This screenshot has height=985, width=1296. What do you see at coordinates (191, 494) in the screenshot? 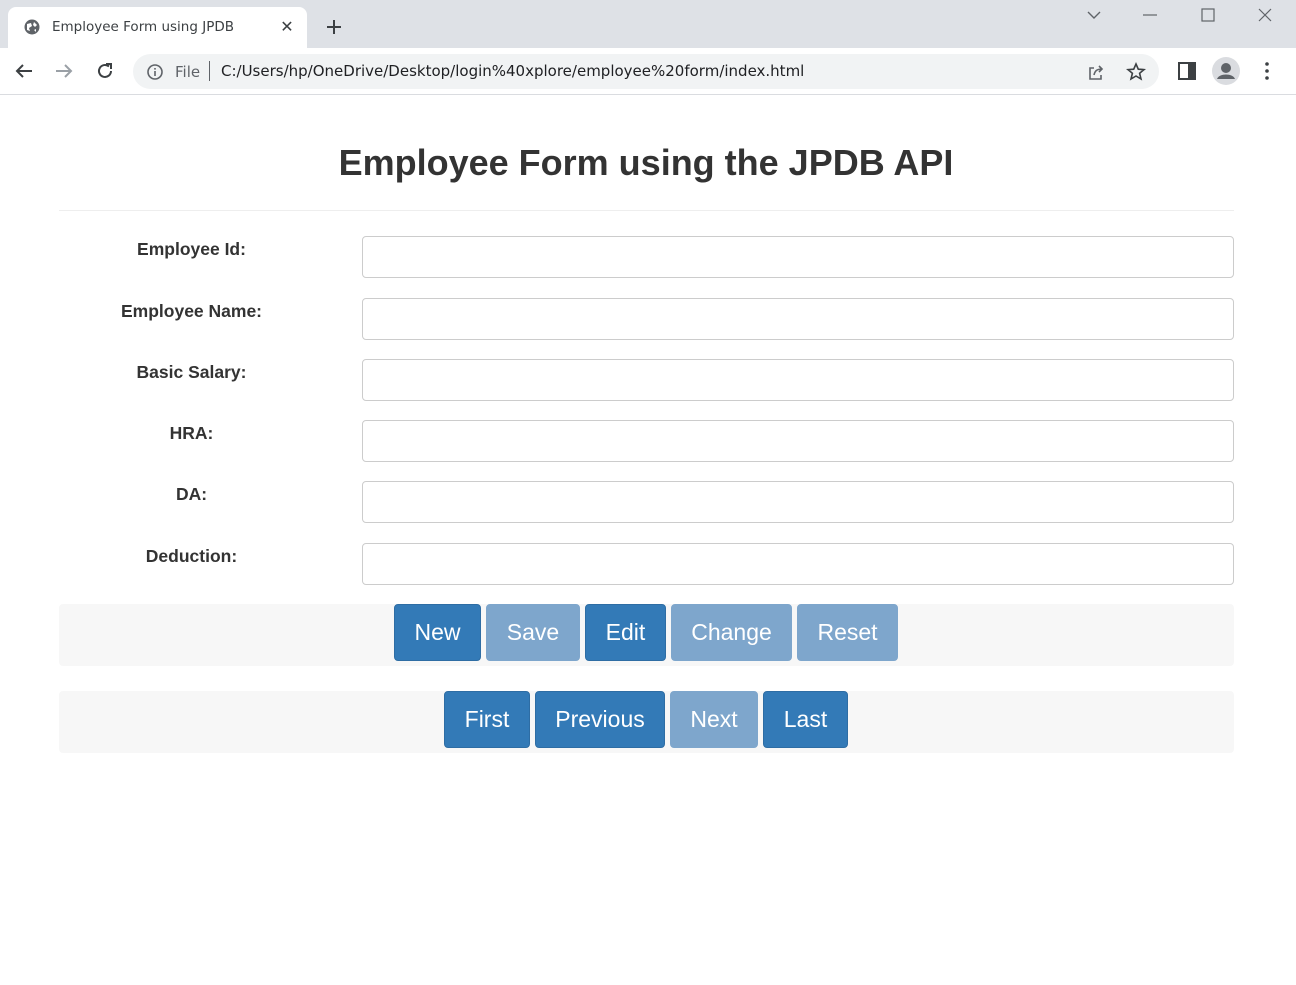
I see `da-label: DA:` at bounding box center [191, 494].